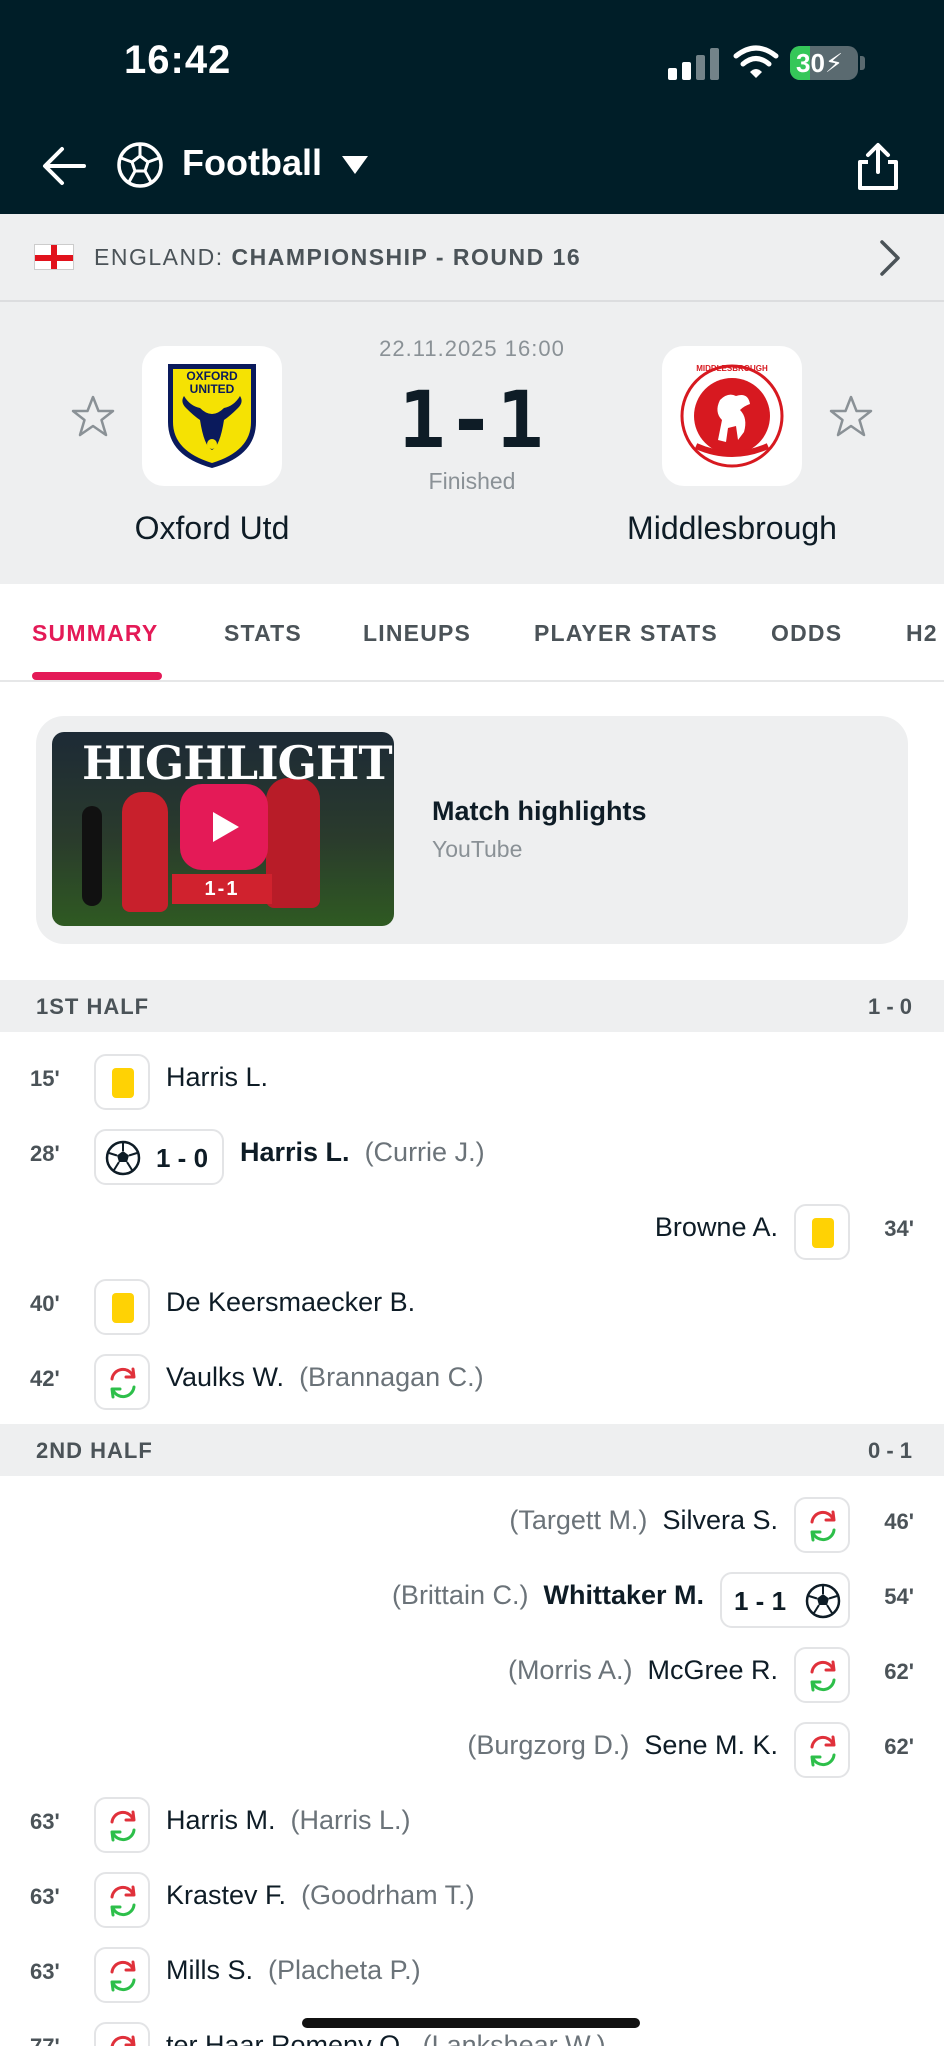 The height and width of the screenshot is (2046, 944). What do you see at coordinates (287, 2038) in the screenshot?
I see `player-in: ter Haar Romeny O.` at bounding box center [287, 2038].